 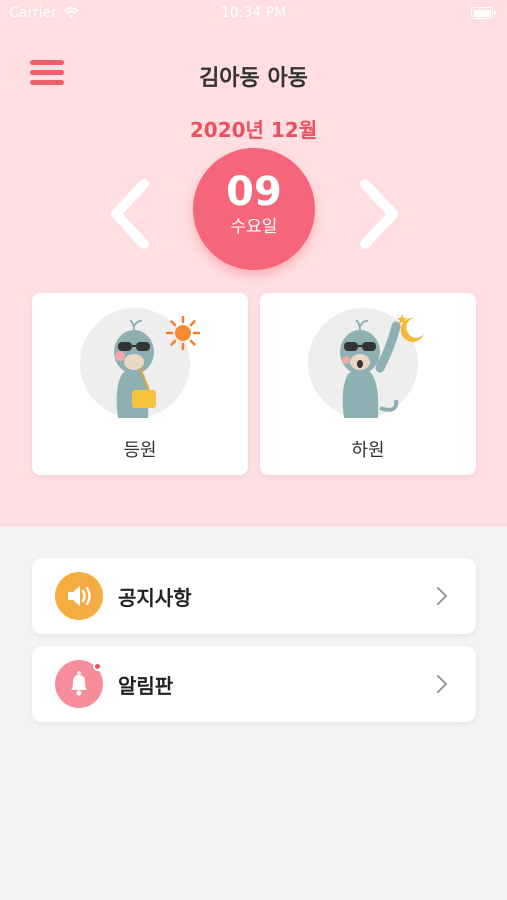 What do you see at coordinates (79, 596) in the screenshot?
I see `speaker-icon` at bounding box center [79, 596].